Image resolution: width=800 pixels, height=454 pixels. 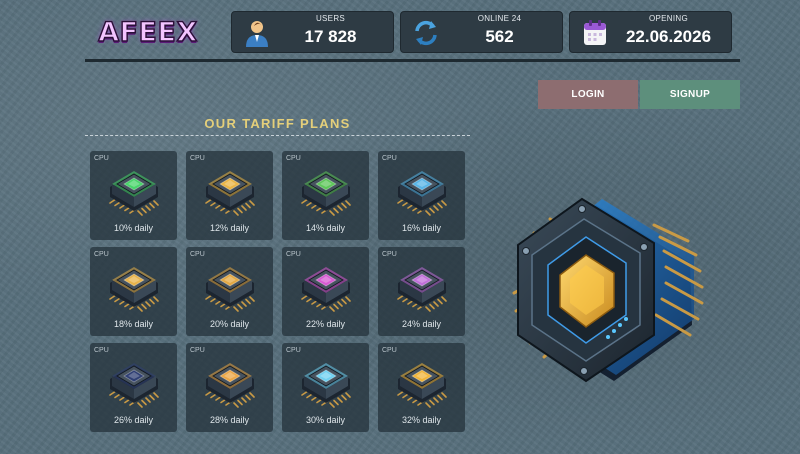 I want to click on plan-rate: 12% daily, so click(x=229, y=228).